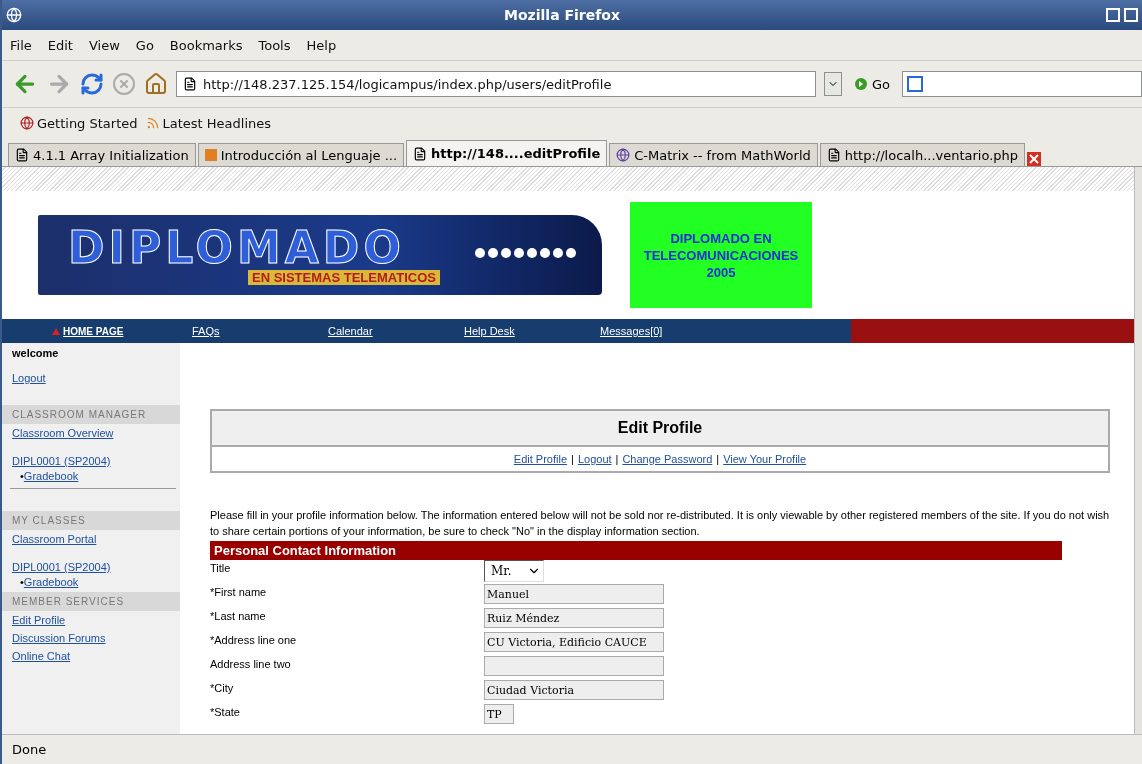  Describe the element at coordinates (29, 378) in the screenshot. I see `logout-link: Logout` at that location.